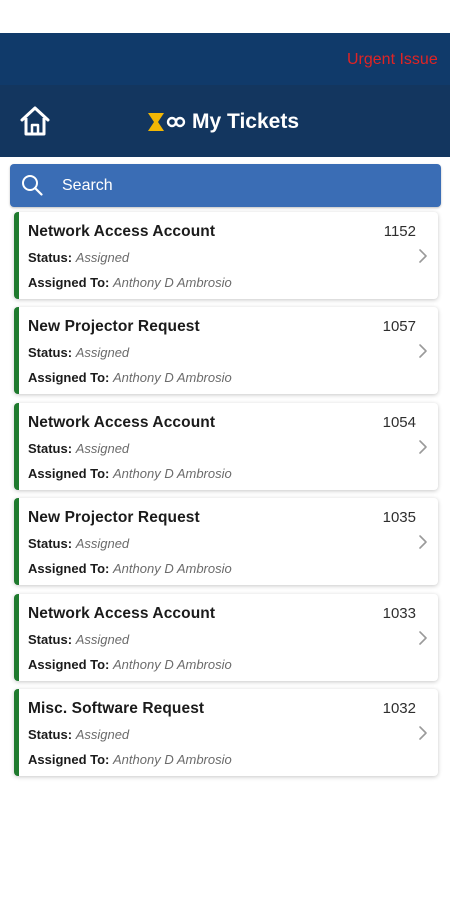  I want to click on ticket-id: 1054, so click(399, 422).